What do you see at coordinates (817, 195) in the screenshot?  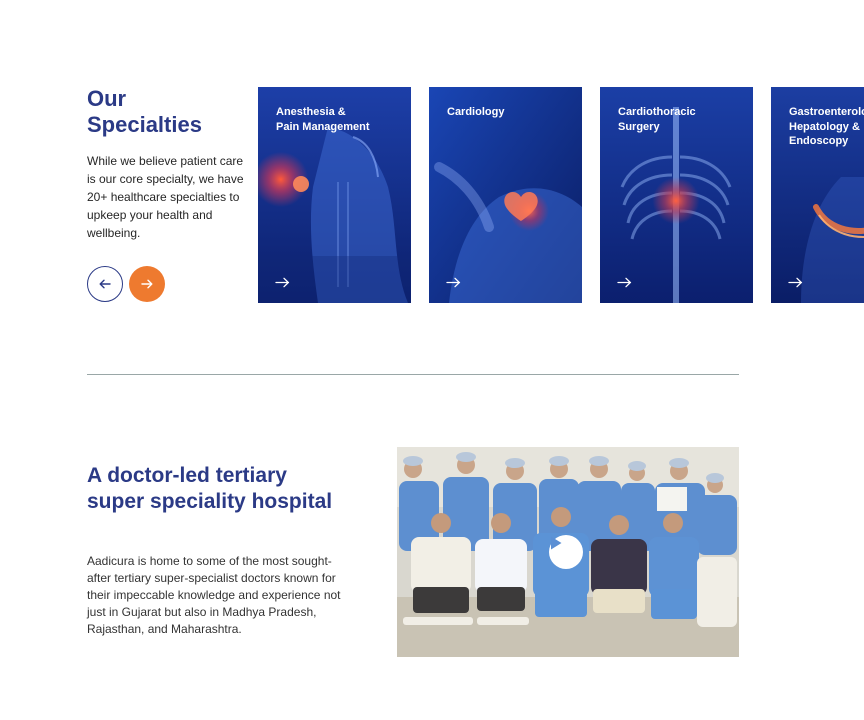 I see `specialty-card-gastroenterology: Gastroenterology, Hepatology & Endoscopy` at bounding box center [817, 195].